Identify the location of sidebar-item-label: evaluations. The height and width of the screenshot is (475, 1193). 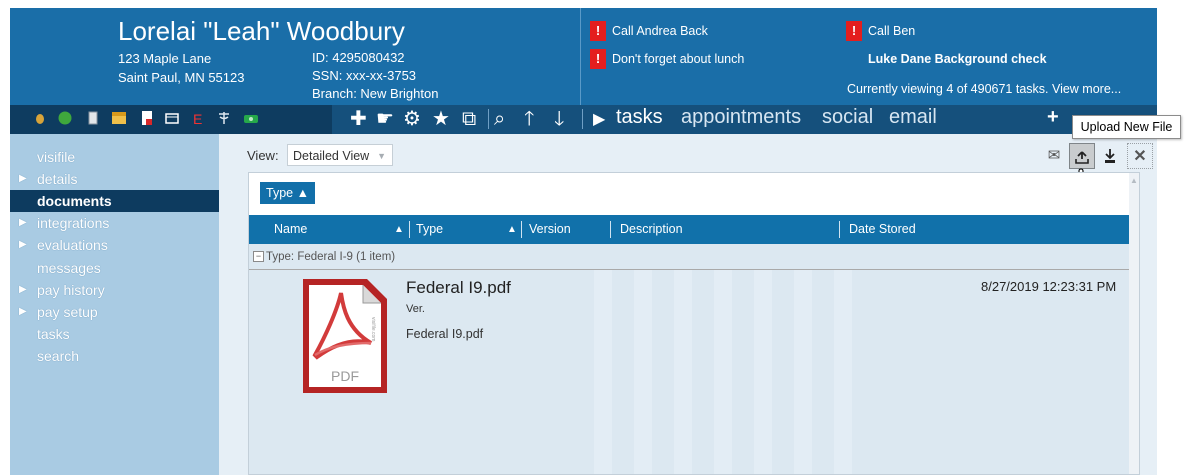
(72, 245).